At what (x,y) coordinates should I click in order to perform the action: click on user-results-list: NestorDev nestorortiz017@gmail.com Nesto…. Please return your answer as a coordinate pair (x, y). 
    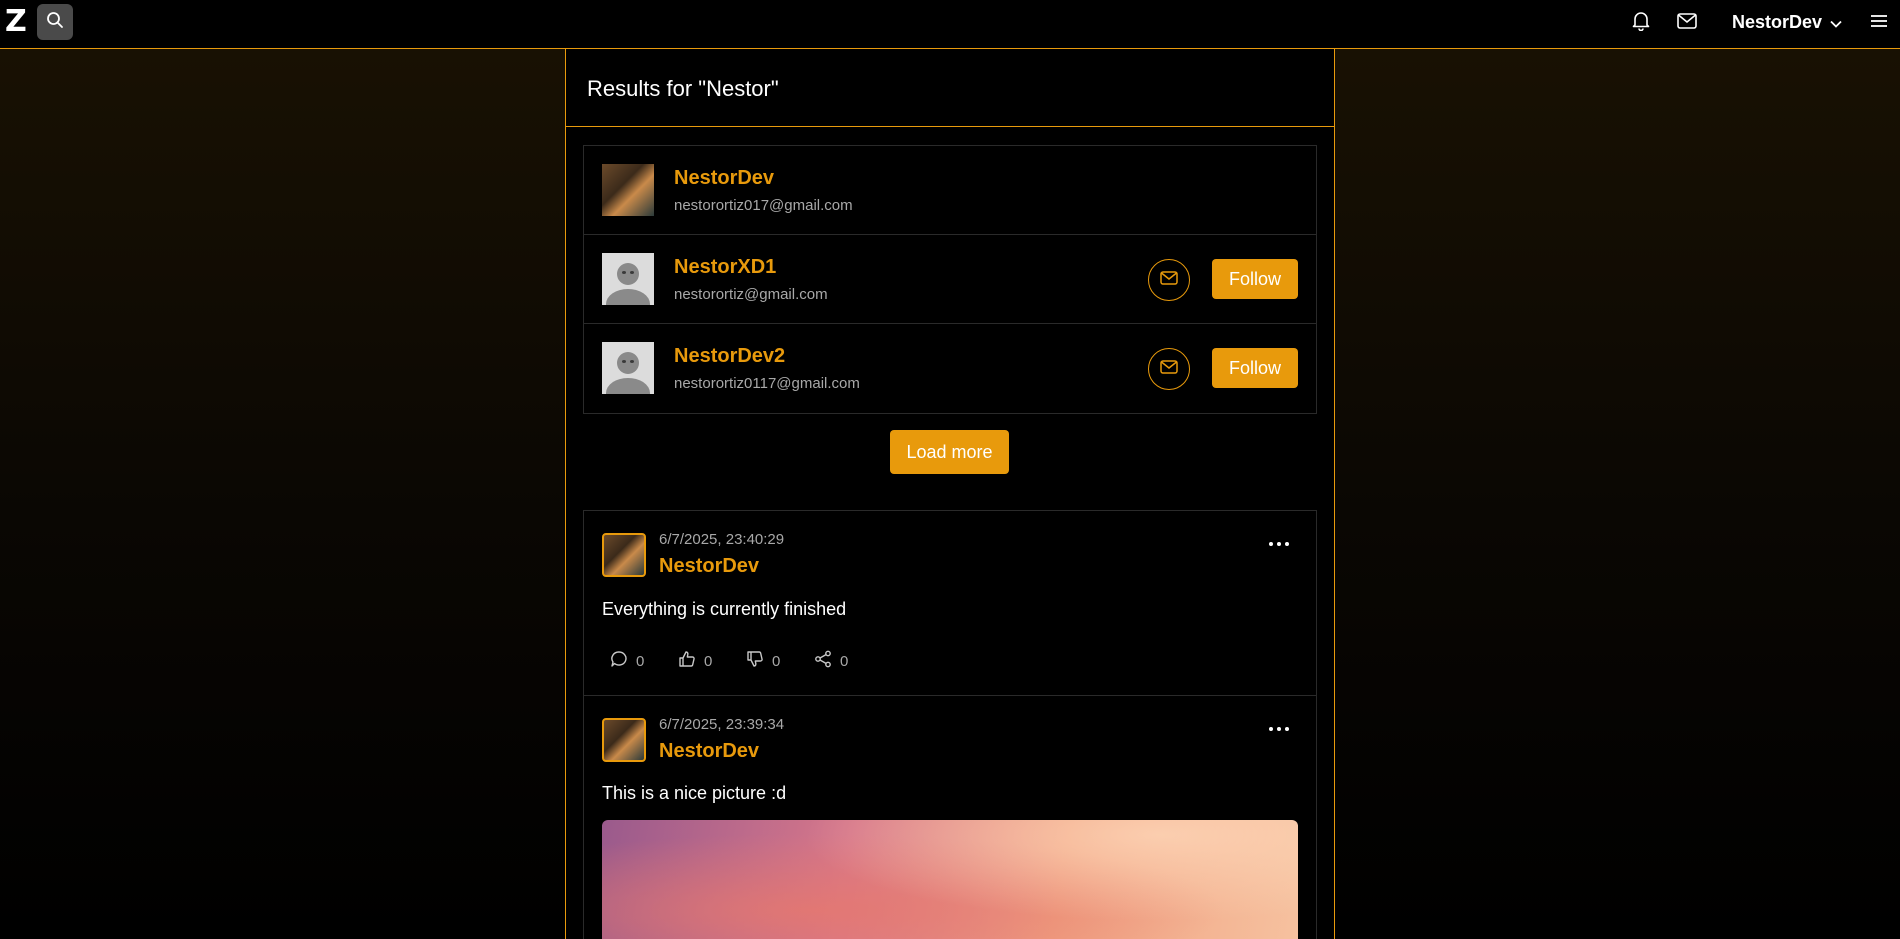
    Looking at the image, I should click on (950, 279).